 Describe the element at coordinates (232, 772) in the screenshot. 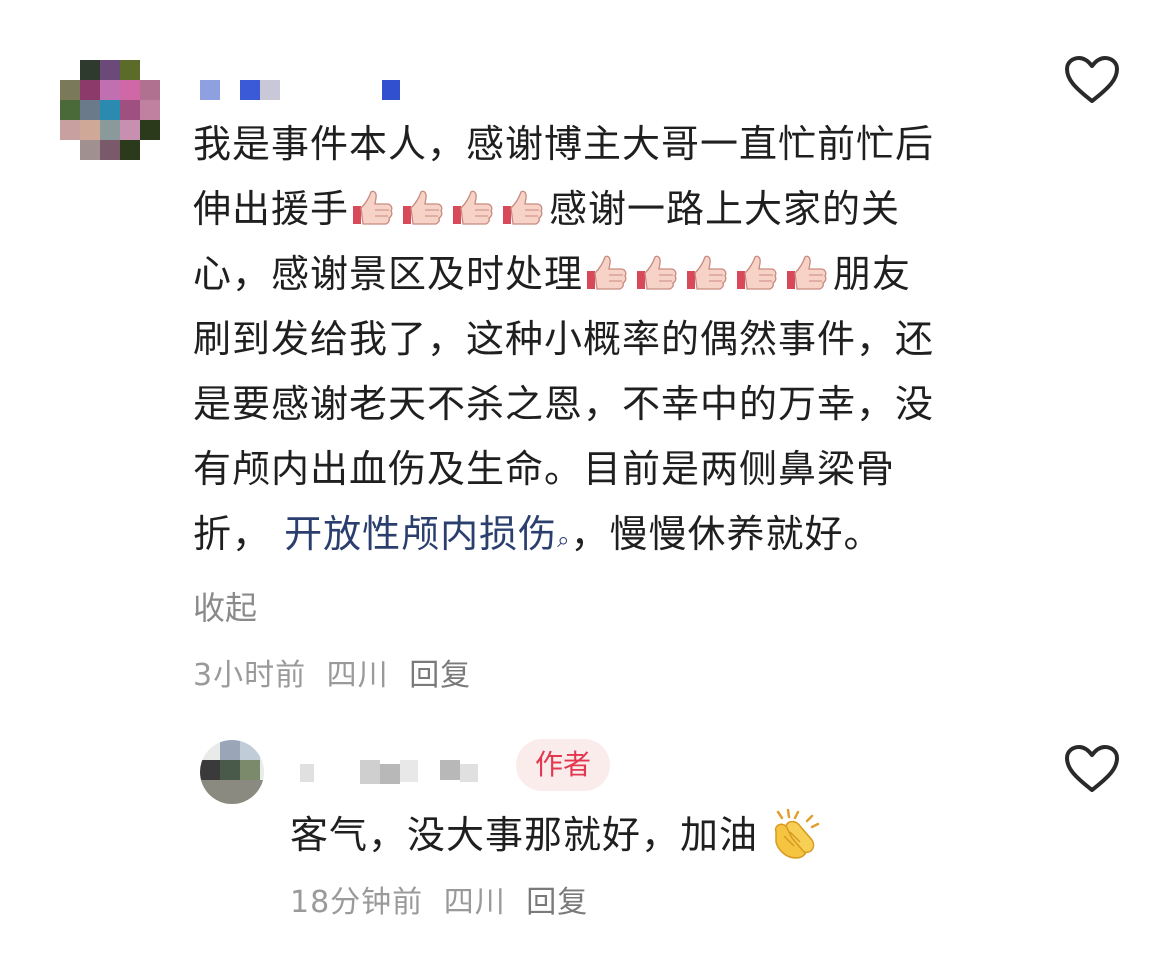

I see `author-avatar` at that location.